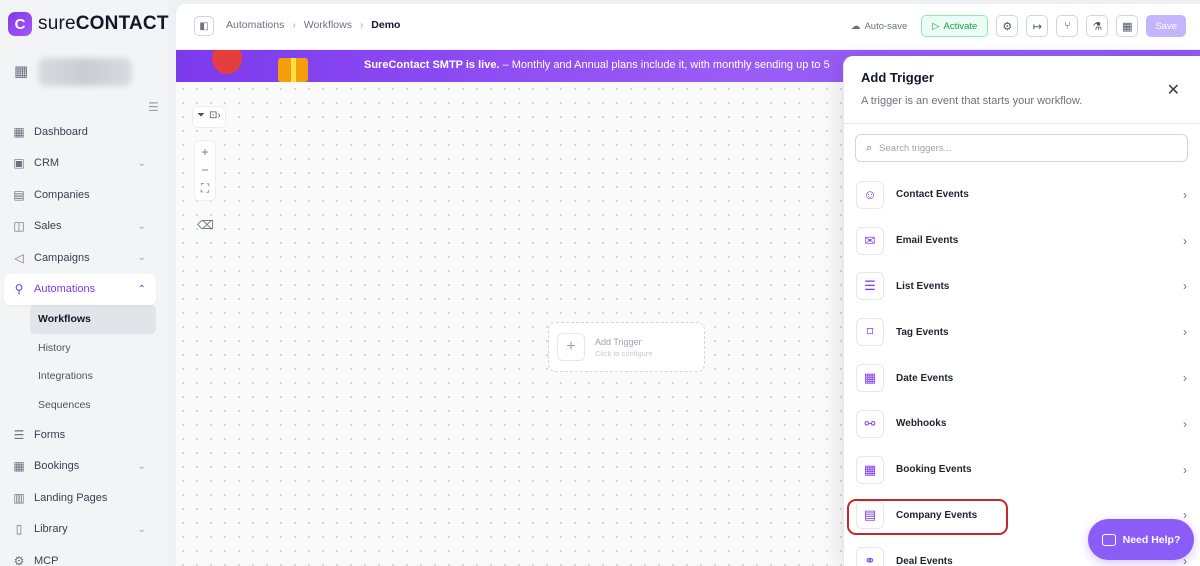 The image size is (1200, 566). I want to click on sidebar-item-bookings: ▦ Bookings ⌄, so click(80, 467).